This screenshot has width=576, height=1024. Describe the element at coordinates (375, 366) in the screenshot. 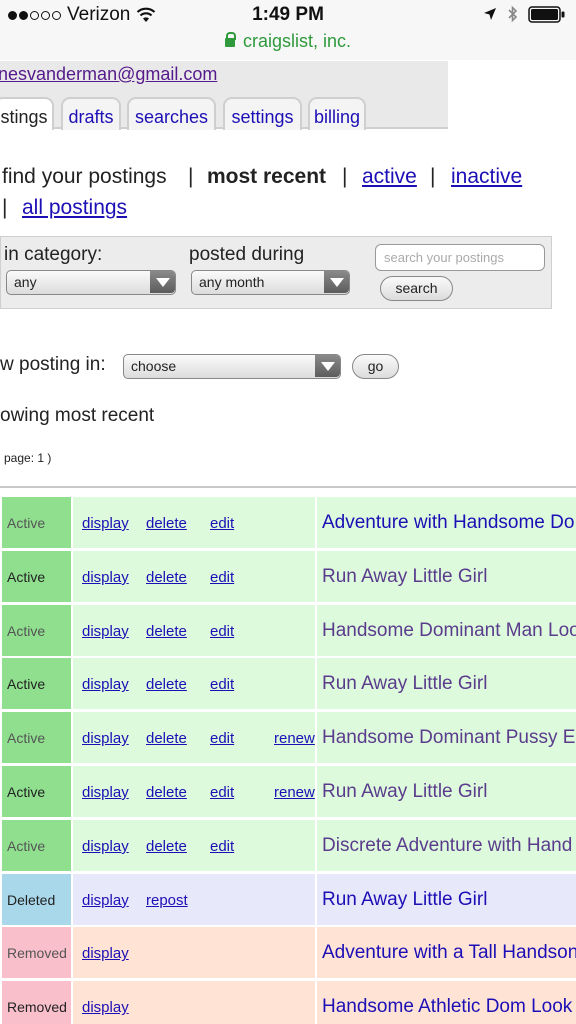

I see `go-button: go` at that location.